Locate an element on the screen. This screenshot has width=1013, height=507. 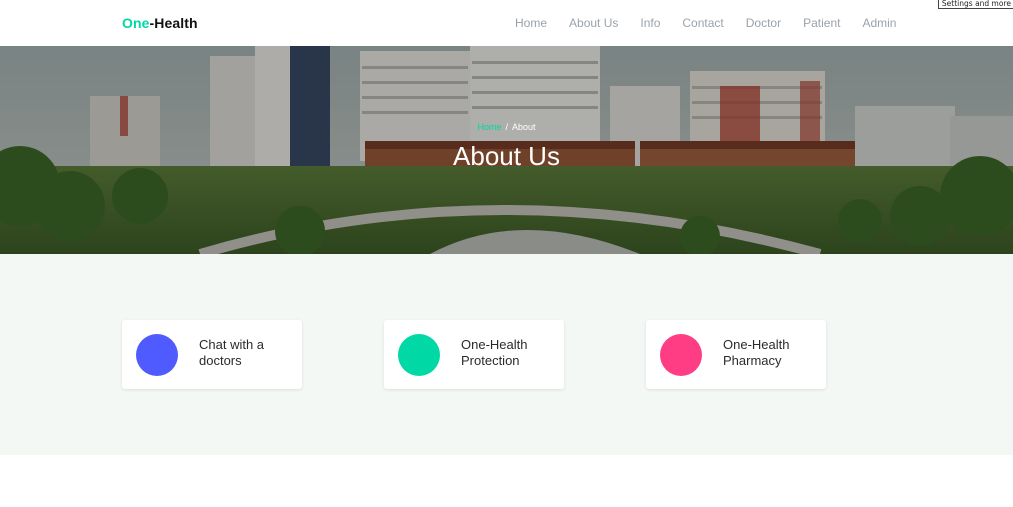
feature-label: One-Health Protection is located at coordinates (494, 352).